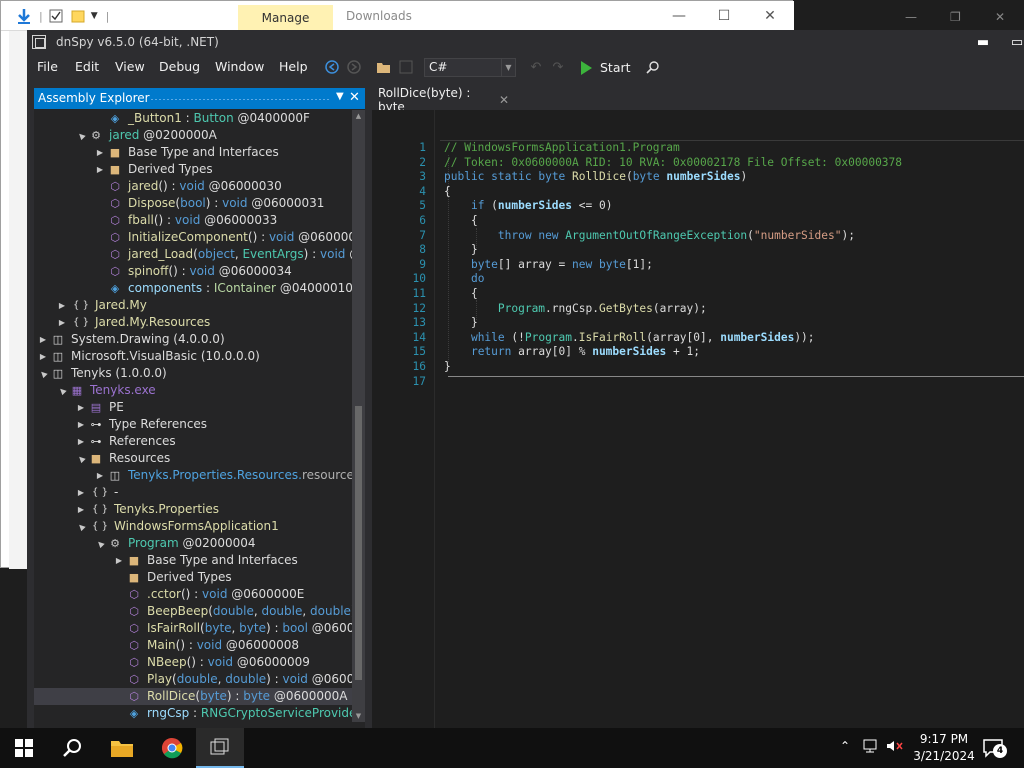 This screenshot has width=1024, height=768. What do you see at coordinates (504, 100) in the screenshot?
I see `close-tab-icon: ✕` at bounding box center [504, 100].